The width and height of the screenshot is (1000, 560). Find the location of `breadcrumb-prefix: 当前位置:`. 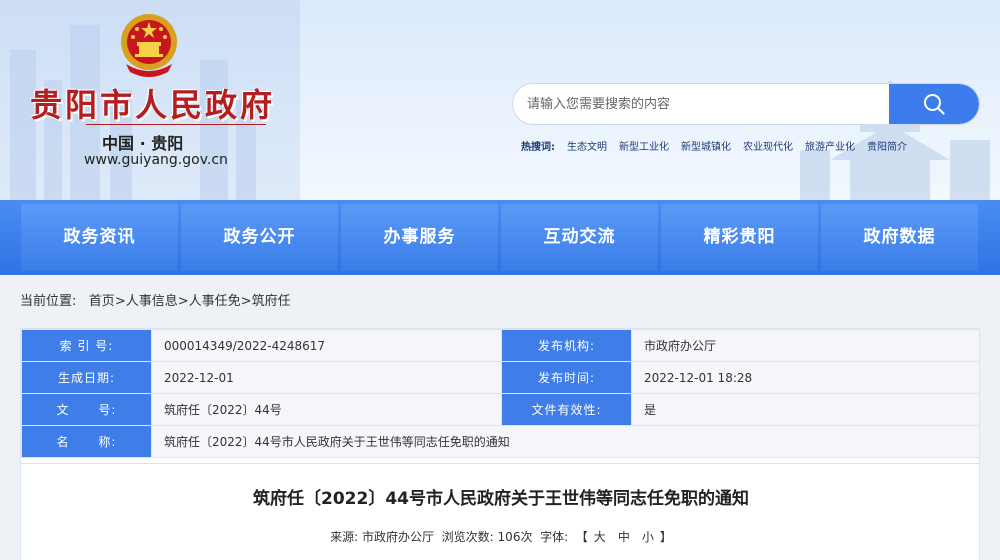

breadcrumb-prefix: 当前位置: is located at coordinates (48, 301).